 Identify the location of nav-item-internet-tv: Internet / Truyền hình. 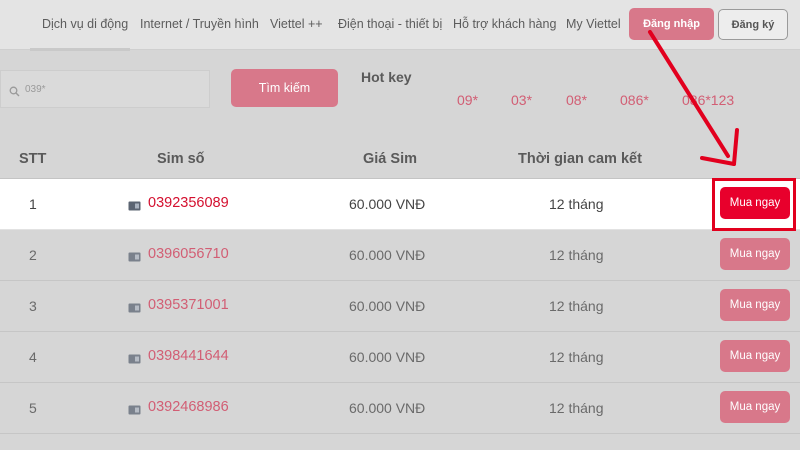
(199, 24).